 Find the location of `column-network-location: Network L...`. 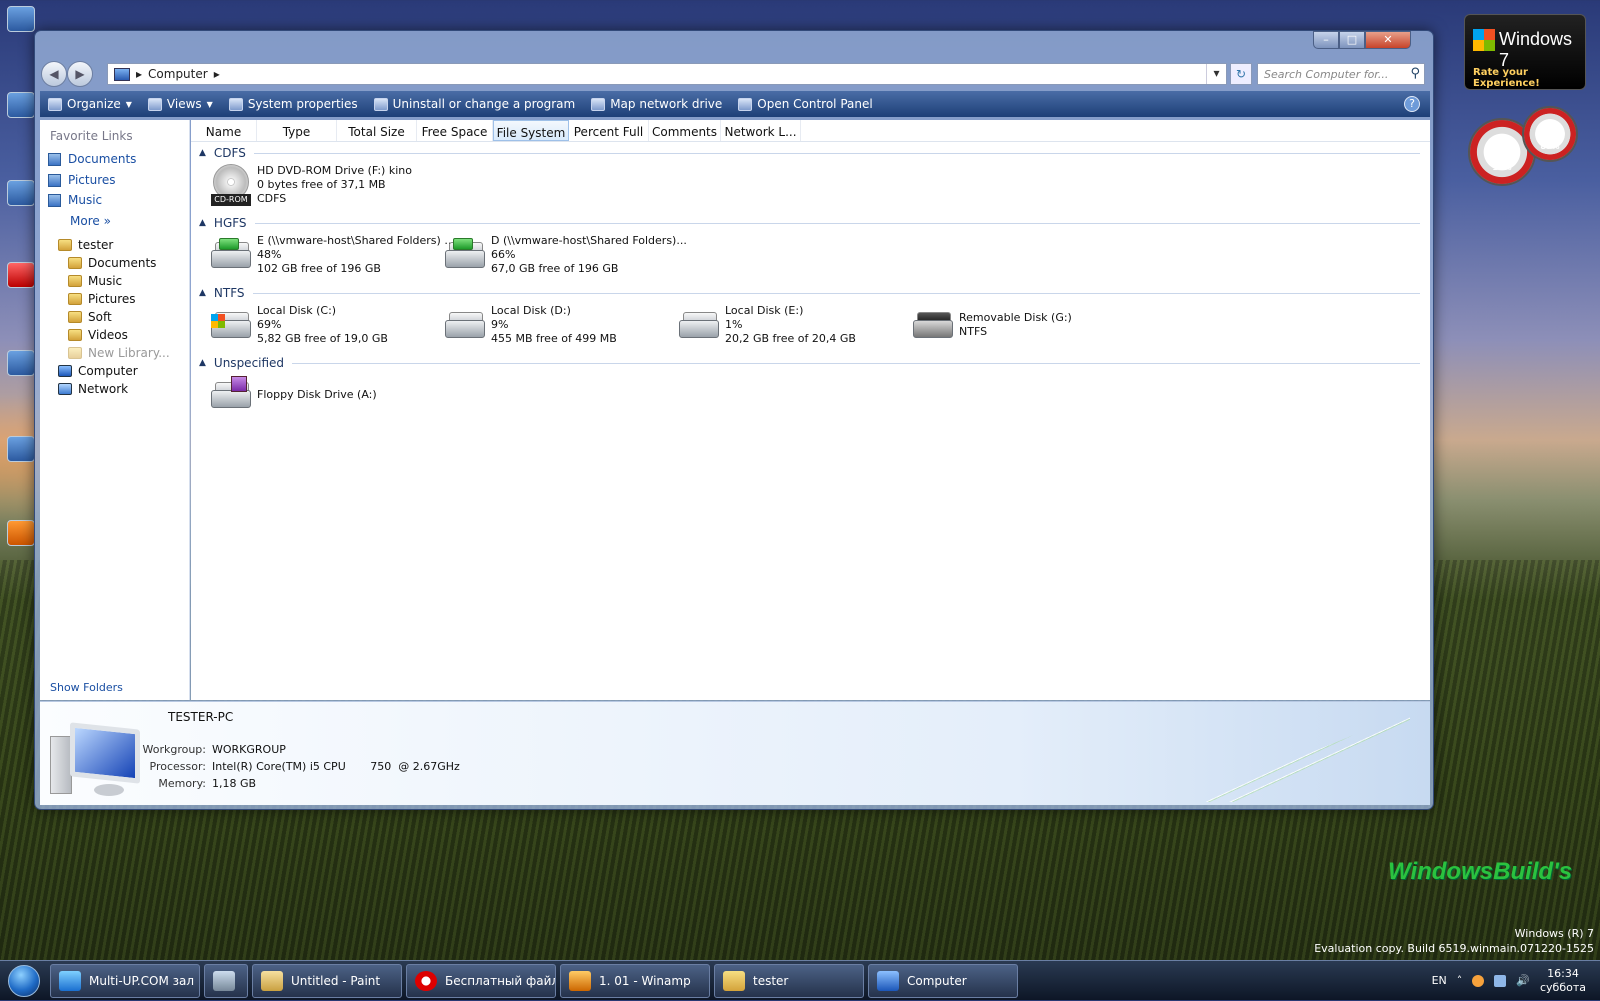

column-network-location: Network L... is located at coordinates (761, 130).